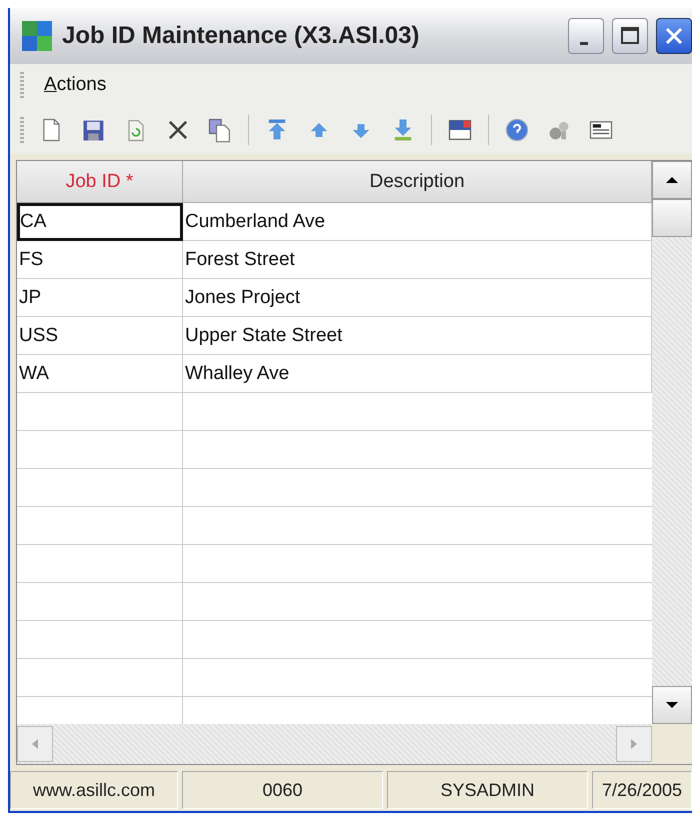 The width and height of the screenshot is (692, 815). I want to click on menu-item: Actions, so click(75, 85).